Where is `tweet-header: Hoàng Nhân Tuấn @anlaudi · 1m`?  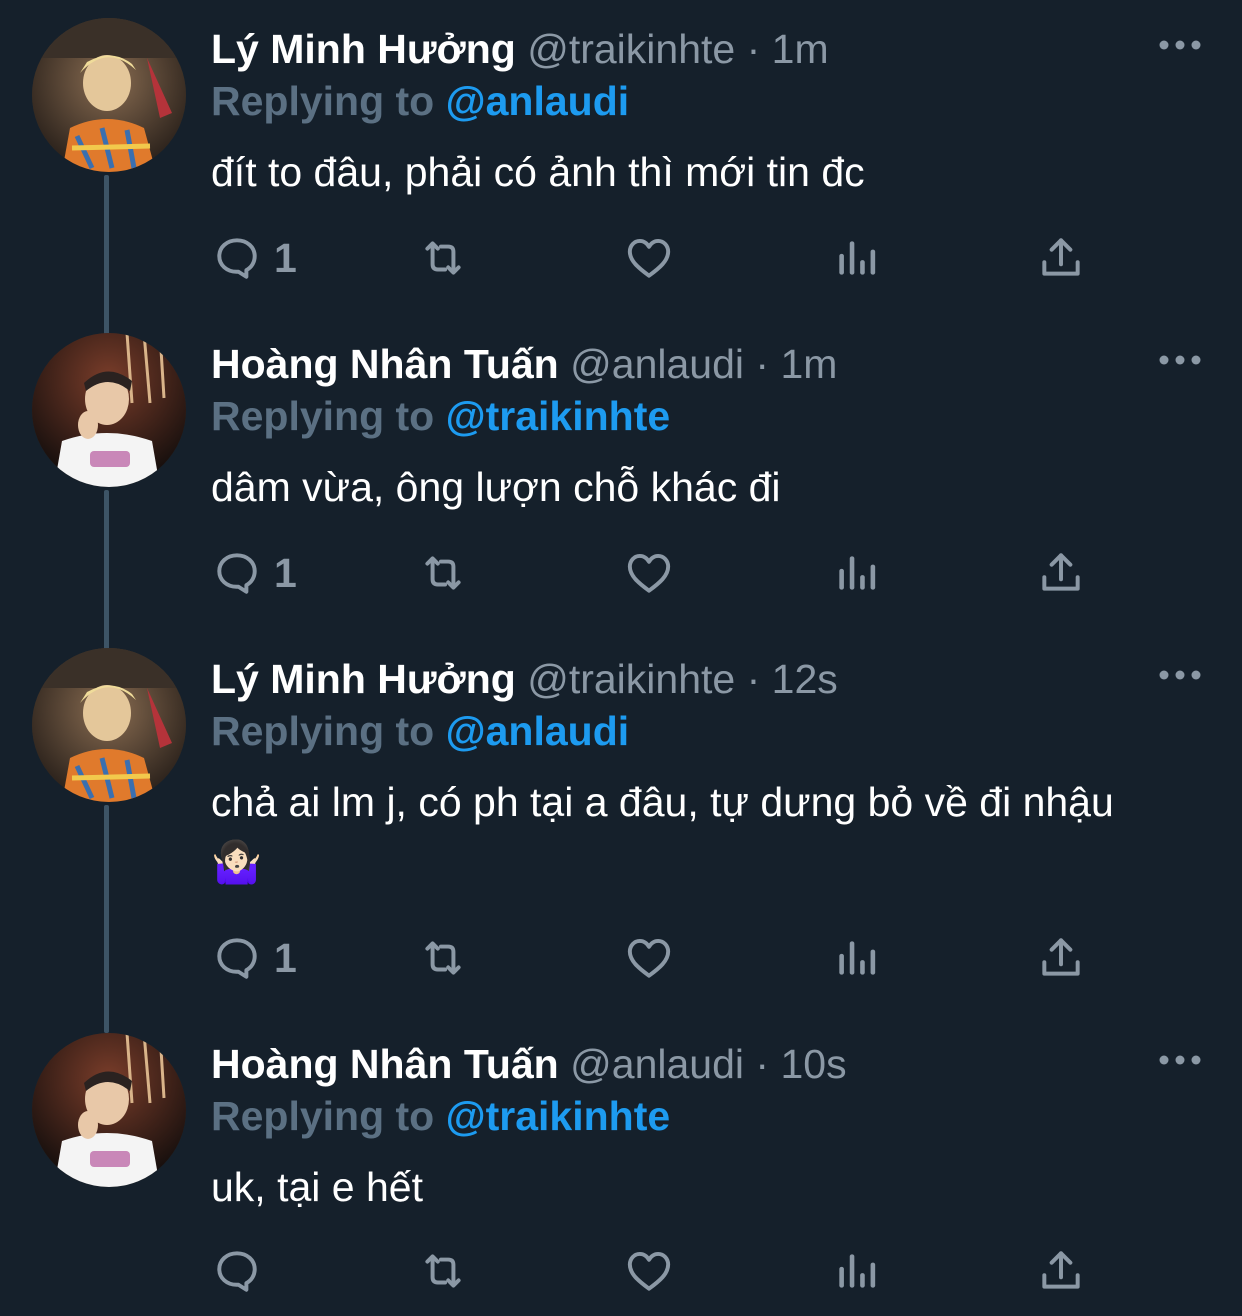
tweet-header: Hoàng Nhân Tuấn @anlaudi · 1m is located at coordinates (524, 364).